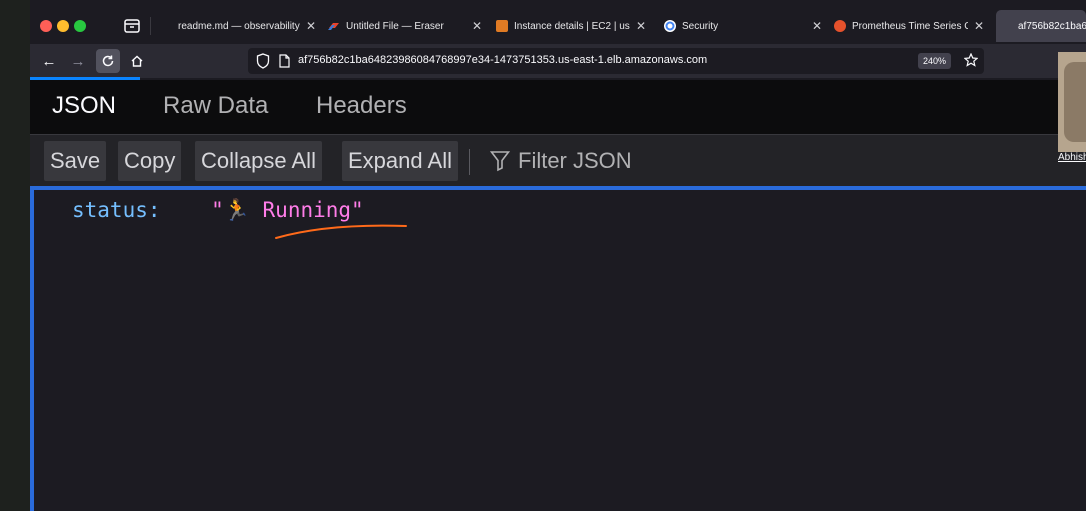 Image resolution: width=1086 pixels, height=511 pixels. What do you see at coordinates (1075, 102) in the screenshot?
I see `webcam-person` at bounding box center [1075, 102].